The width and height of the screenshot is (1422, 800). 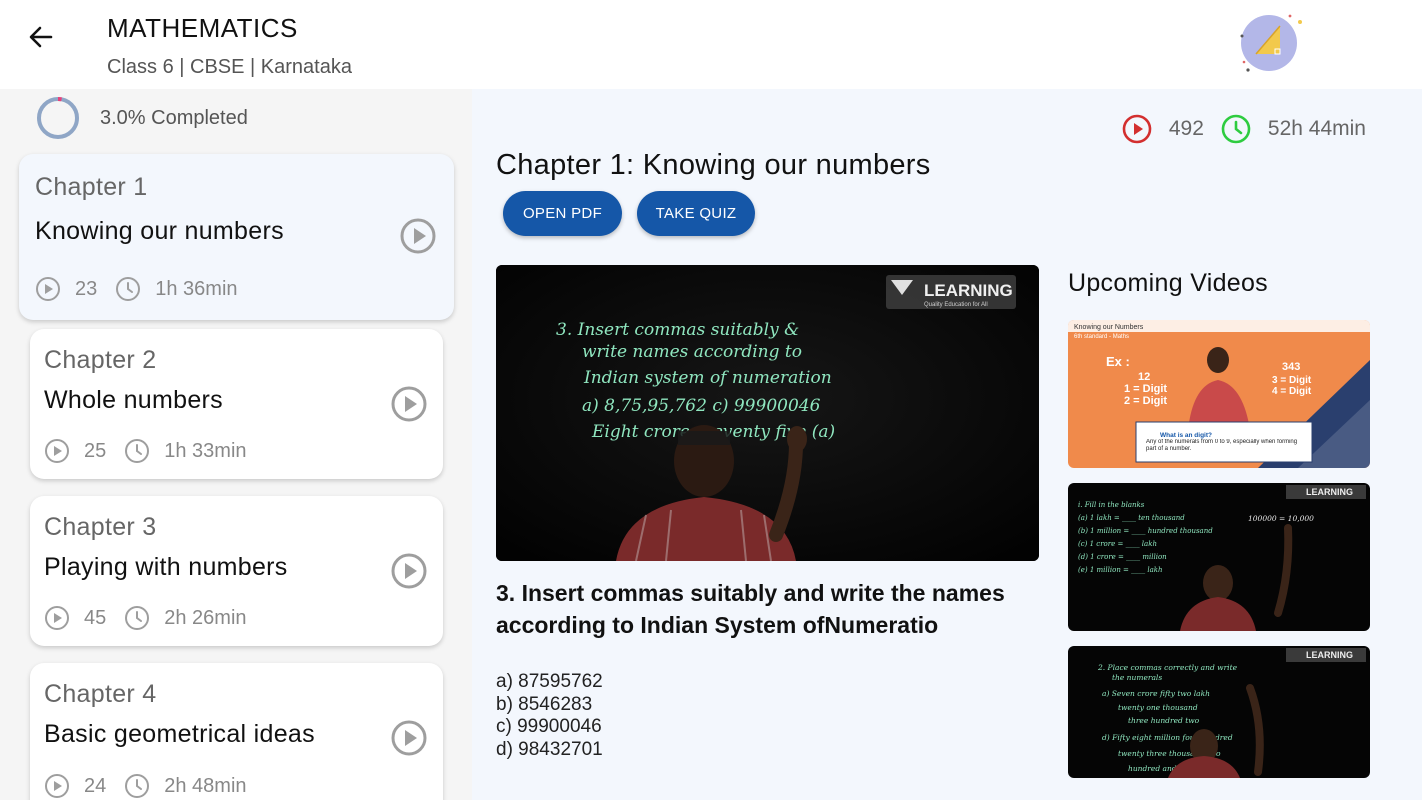 I want to click on chapter-meta: 45 2h 26min, so click(x=154, y=618).